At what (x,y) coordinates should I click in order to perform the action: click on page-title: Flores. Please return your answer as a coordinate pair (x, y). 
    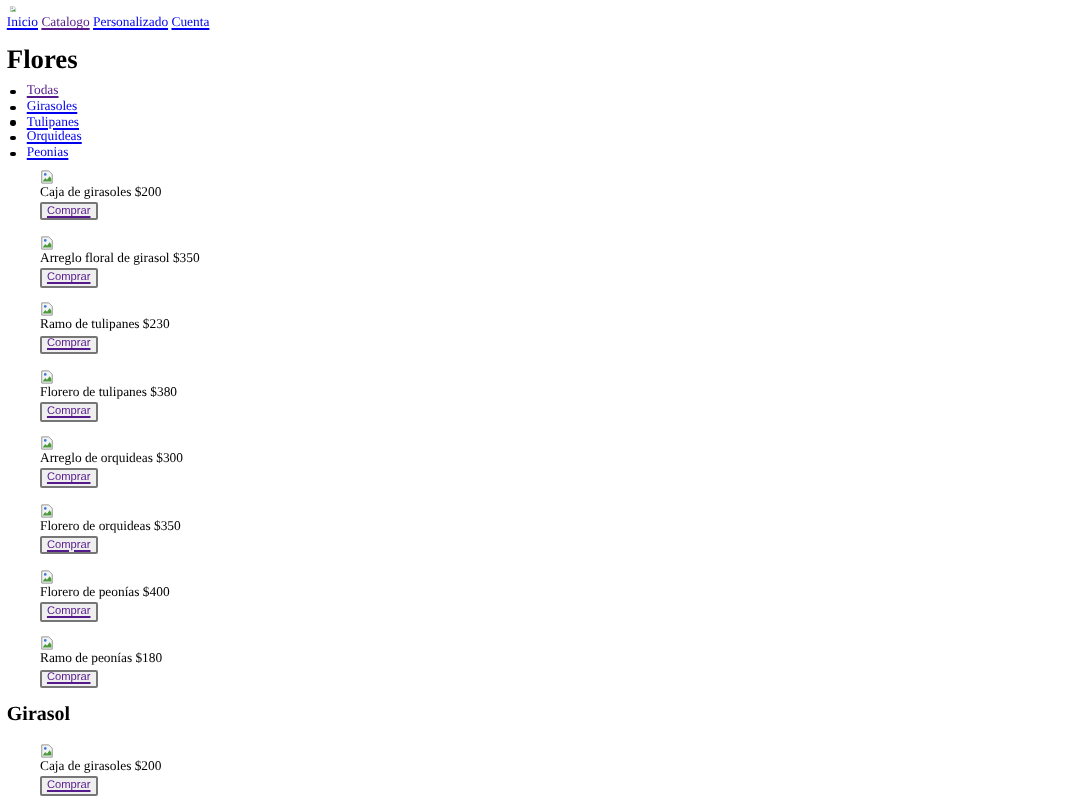
    Looking at the image, I should click on (42, 59).